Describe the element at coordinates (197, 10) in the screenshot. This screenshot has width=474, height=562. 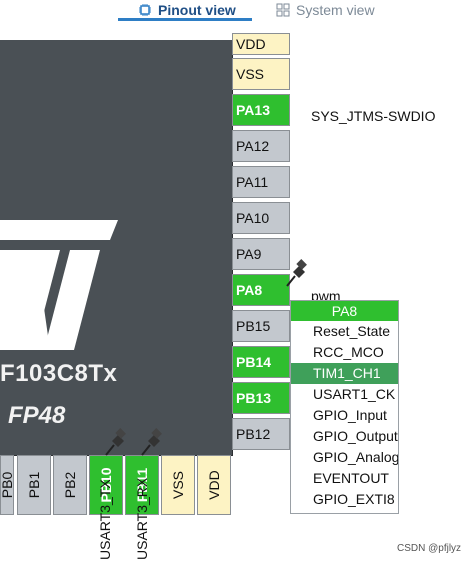
I see `tab-pinout-label: Pinout view` at that location.